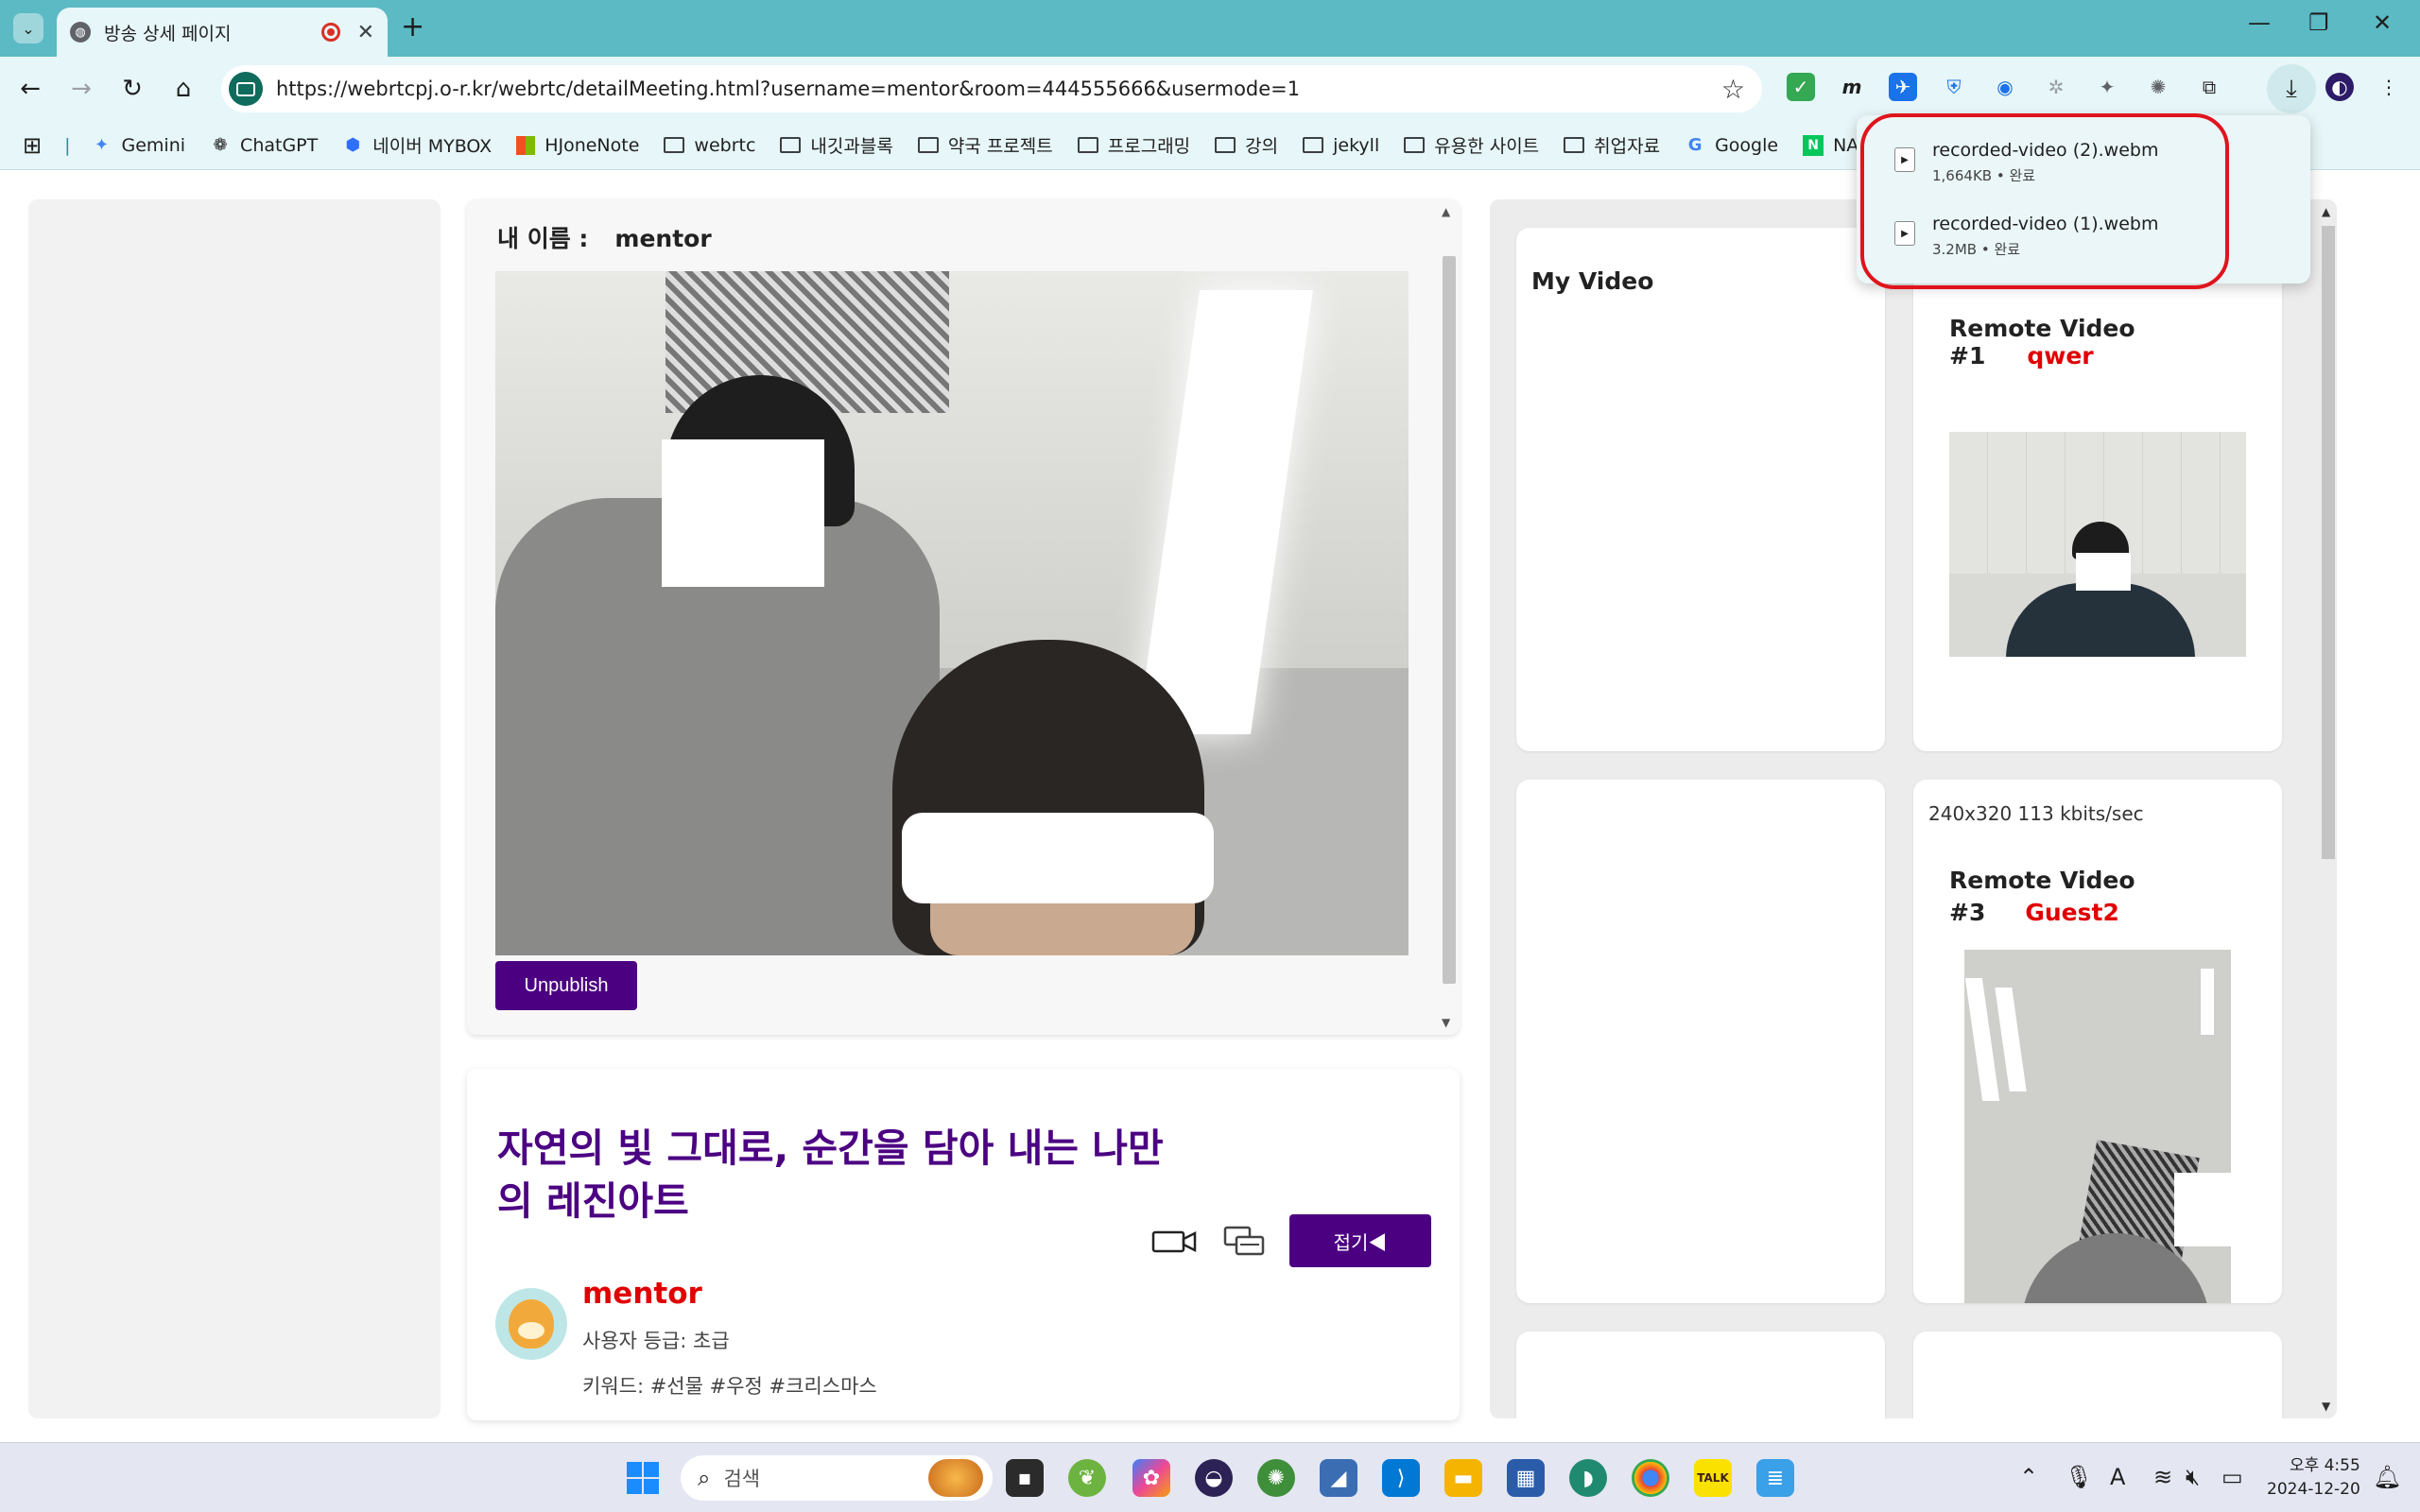 This screenshot has height=1512, width=2420. What do you see at coordinates (1244, 1242) in the screenshot?
I see `screen-share-icon` at bounding box center [1244, 1242].